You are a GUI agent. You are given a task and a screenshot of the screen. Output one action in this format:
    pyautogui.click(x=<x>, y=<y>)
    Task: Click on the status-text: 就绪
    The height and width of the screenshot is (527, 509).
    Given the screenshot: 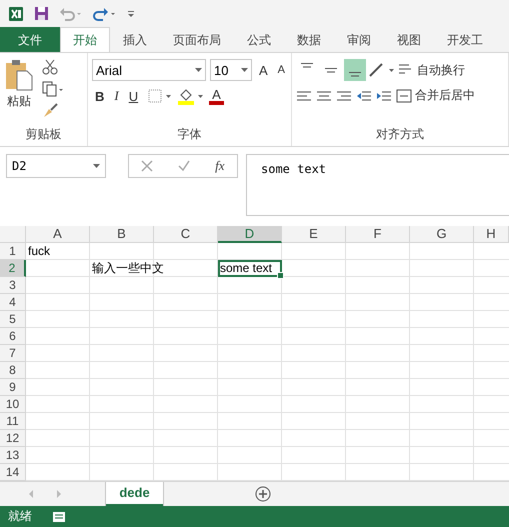 What is the action you would take?
    pyautogui.click(x=20, y=516)
    